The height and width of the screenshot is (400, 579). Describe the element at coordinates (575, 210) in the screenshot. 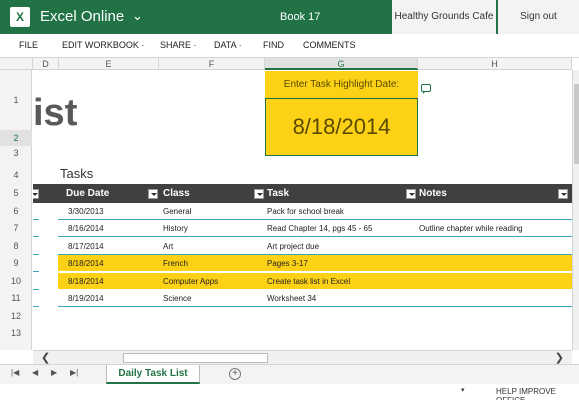

I see `vertical-scrollbar` at that location.